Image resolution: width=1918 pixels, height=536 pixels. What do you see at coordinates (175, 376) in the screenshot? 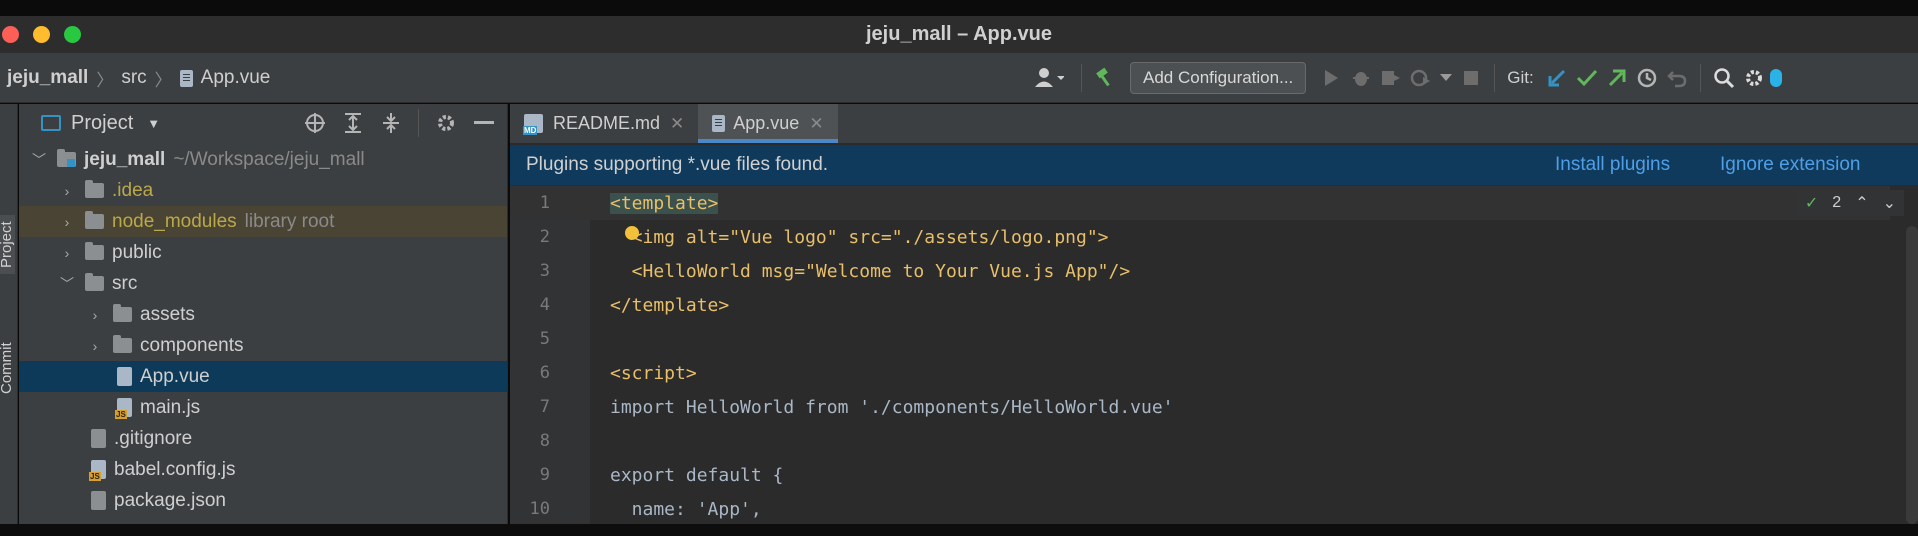
I see `tree-item-label: App.vue` at bounding box center [175, 376].